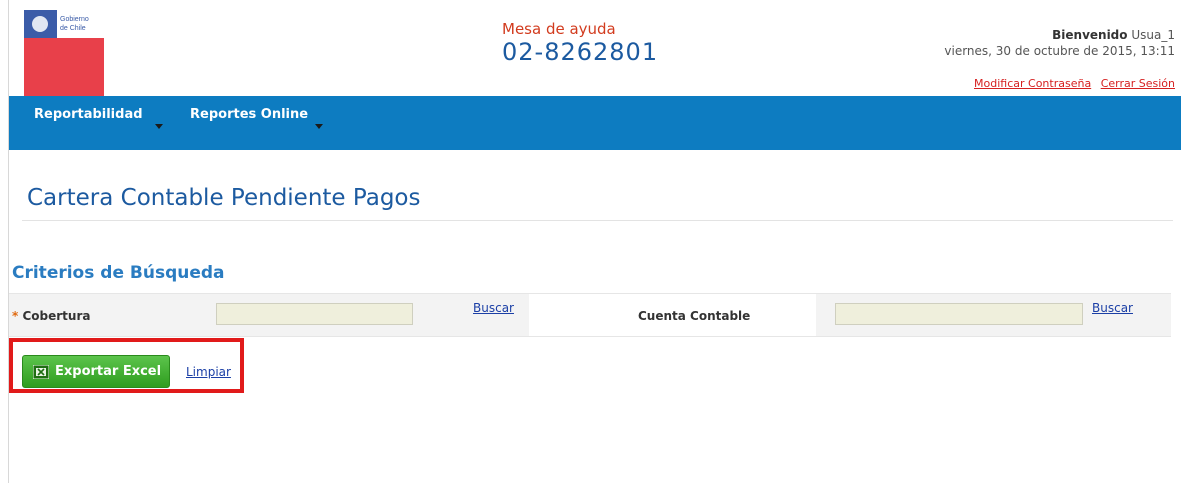 This screenshot has height=483, width=1181. I want to click on user-name: Usua_1, so click(1153, 35).